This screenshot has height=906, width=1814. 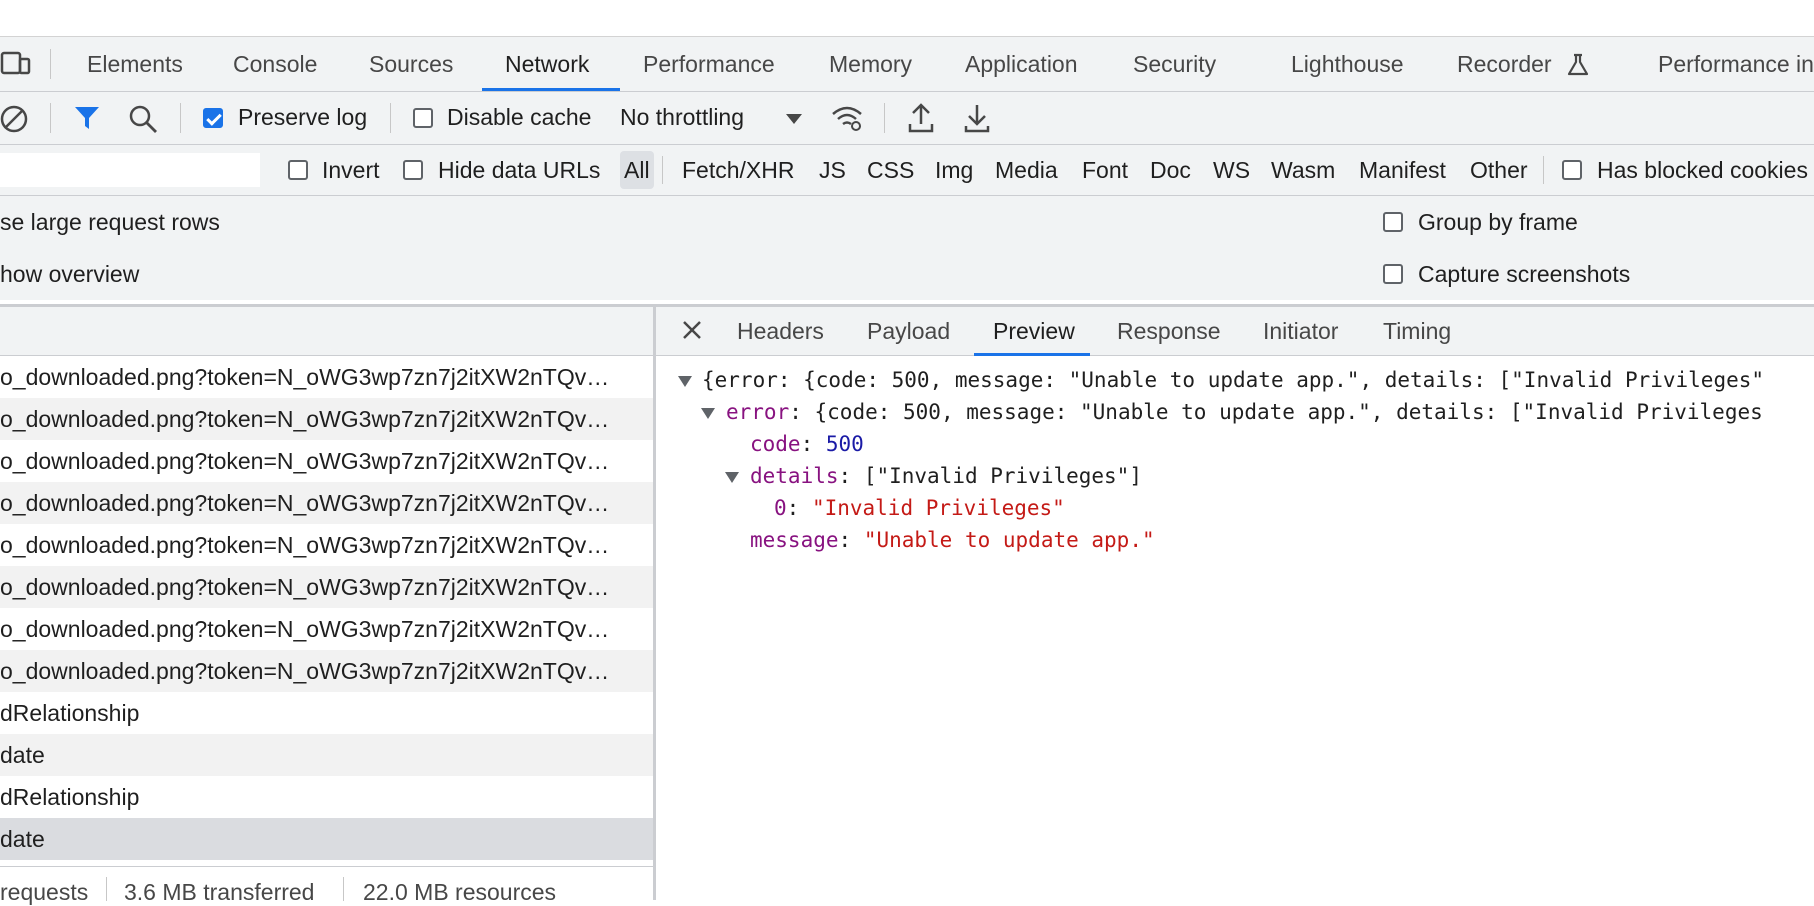 I want to click on capture-screenshots-label: Capture screenshots, so click(x=1524, y=274).